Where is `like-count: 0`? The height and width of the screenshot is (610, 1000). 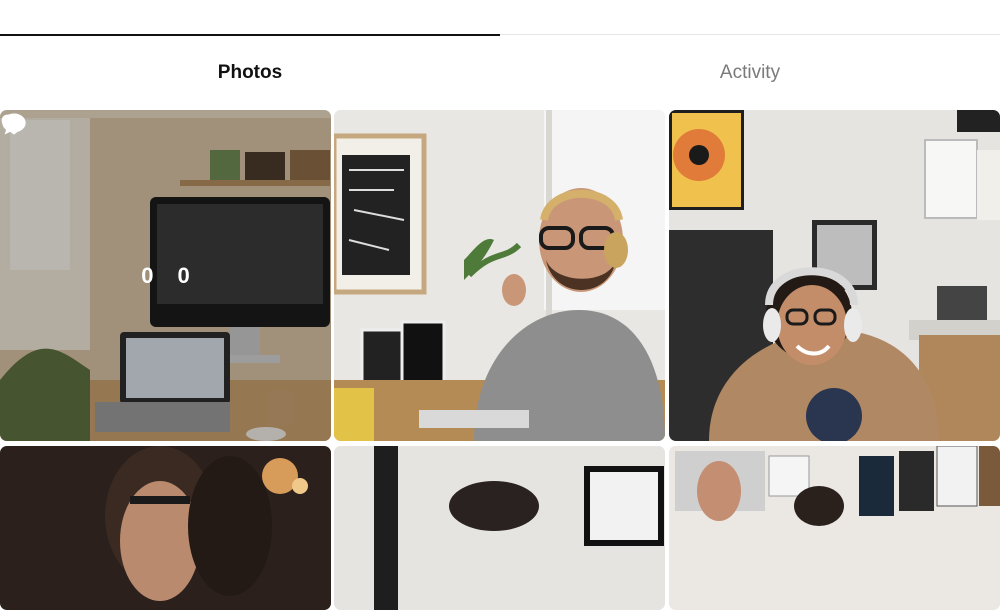 like-count: 0 is located at coordinates (77, 201).